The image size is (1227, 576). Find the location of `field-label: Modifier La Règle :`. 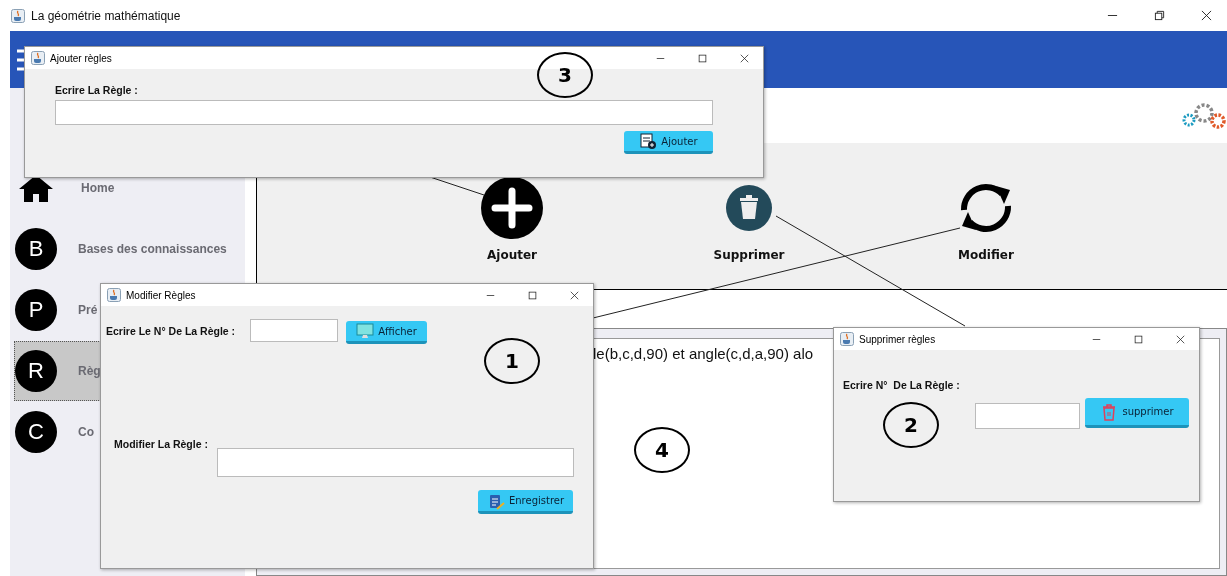

field-label: Modifier La Règle : is located at coordinates (161, 444).